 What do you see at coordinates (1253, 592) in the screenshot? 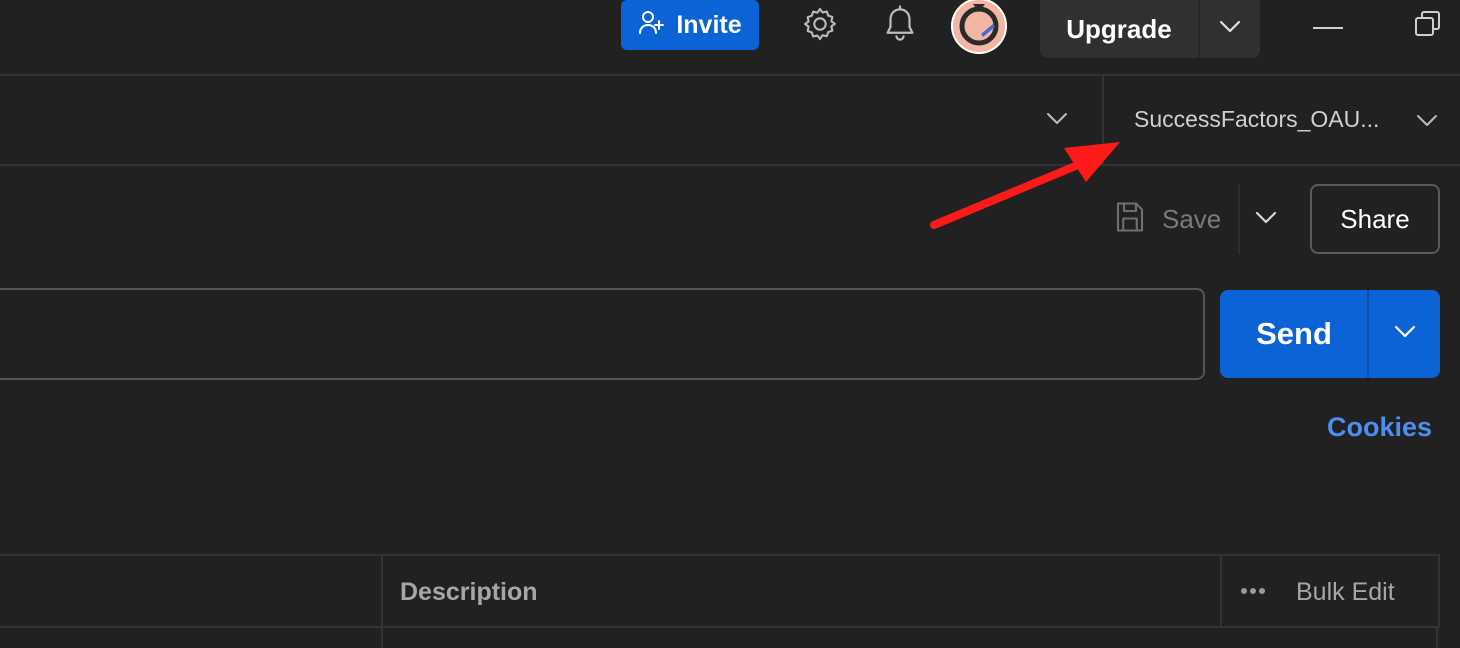
I see `more-horizontal-icon` at bounding box center [1253, 592].